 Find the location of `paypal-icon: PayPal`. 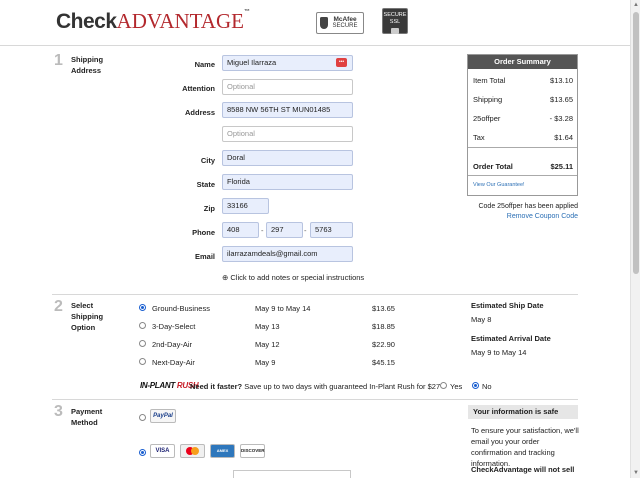

paypal-icon: PayPal is located at coordinates (163, 416).